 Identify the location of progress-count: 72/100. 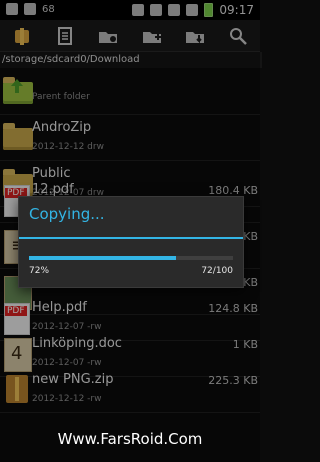
(217, 271).